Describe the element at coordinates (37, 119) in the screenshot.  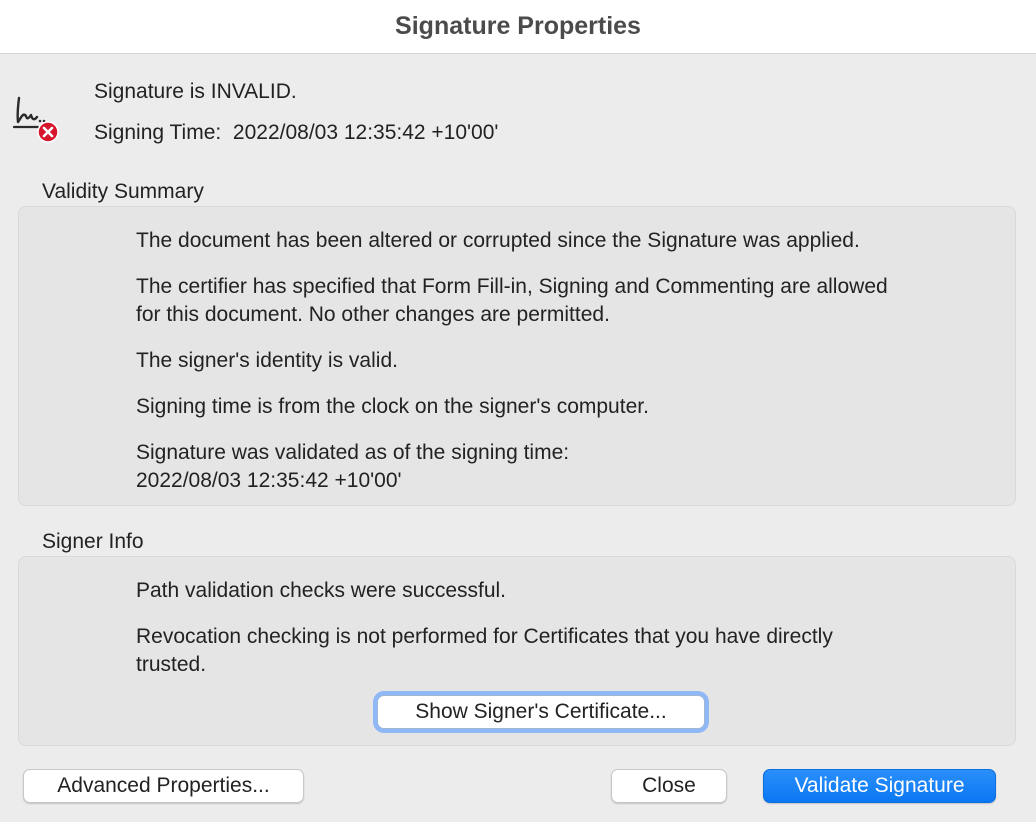
I see `signature-invalid-icon` at that location.